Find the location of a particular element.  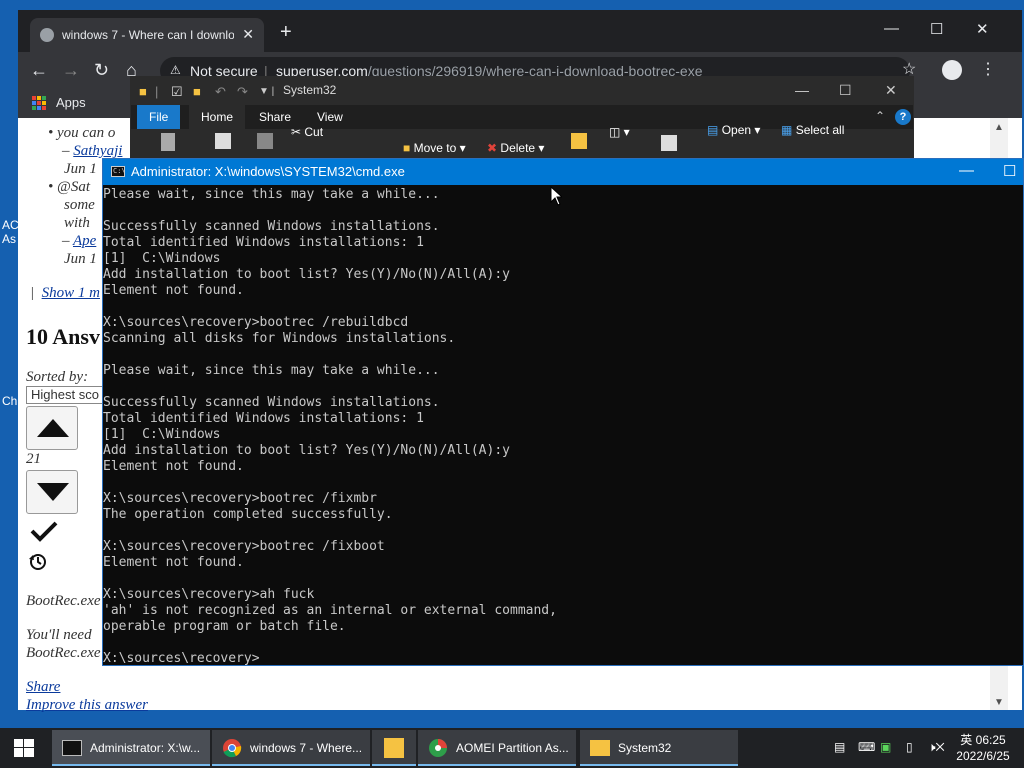

back-icon: ← is located at coordinates (39, 70).